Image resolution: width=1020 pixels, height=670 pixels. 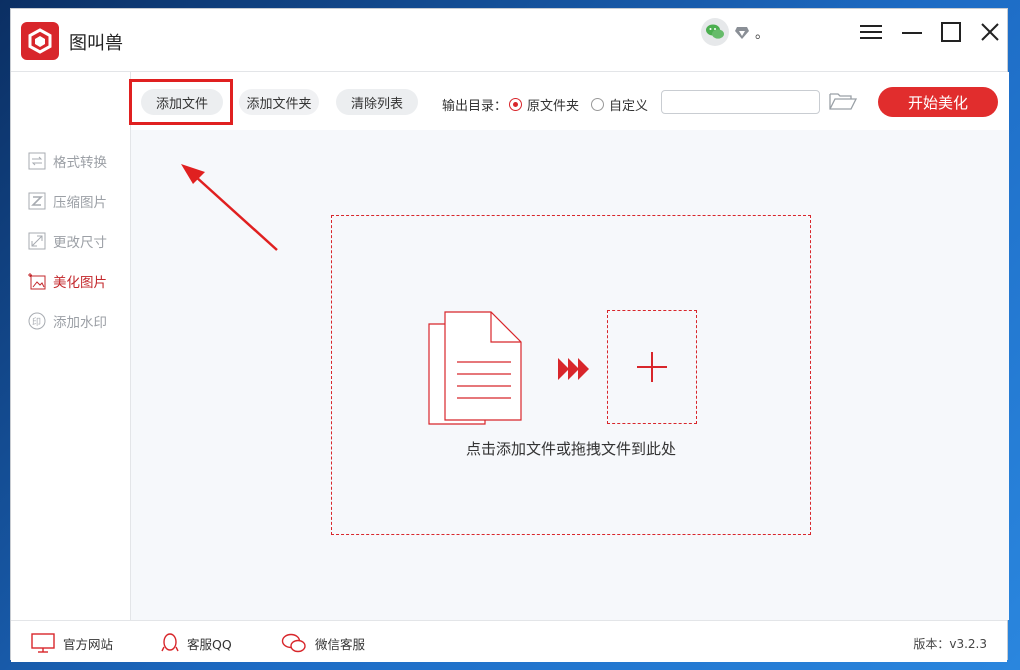 I want to click on radio-original-folder: 原文件夹, so click(x=544, y=104).